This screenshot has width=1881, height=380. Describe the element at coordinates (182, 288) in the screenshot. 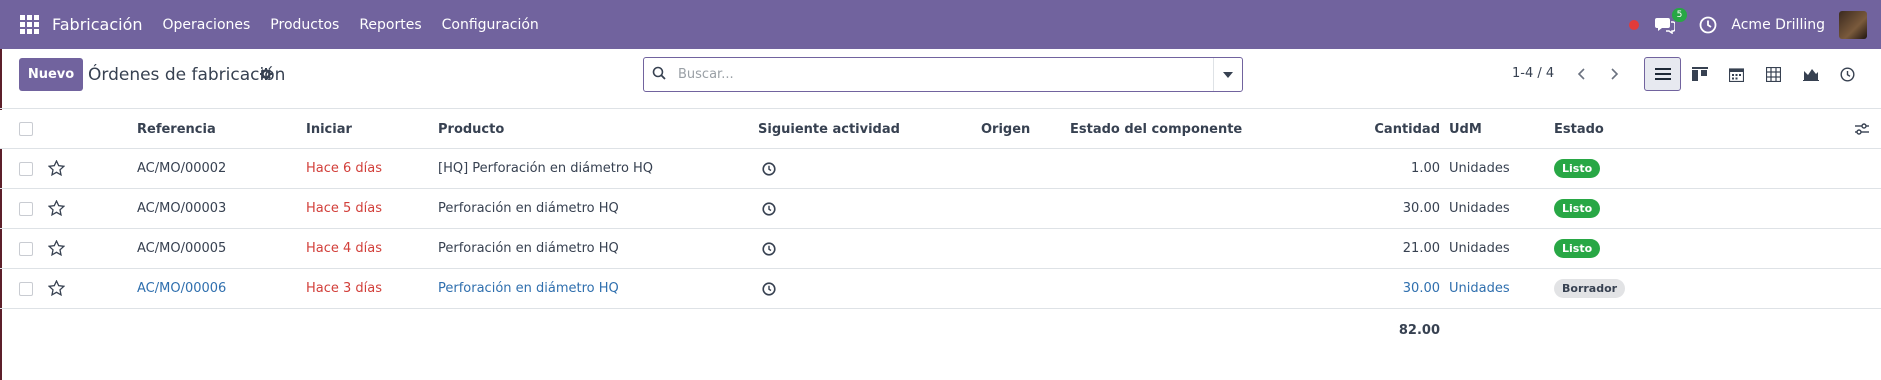

I see `row-referencia: AC/MO/00006` at that location.